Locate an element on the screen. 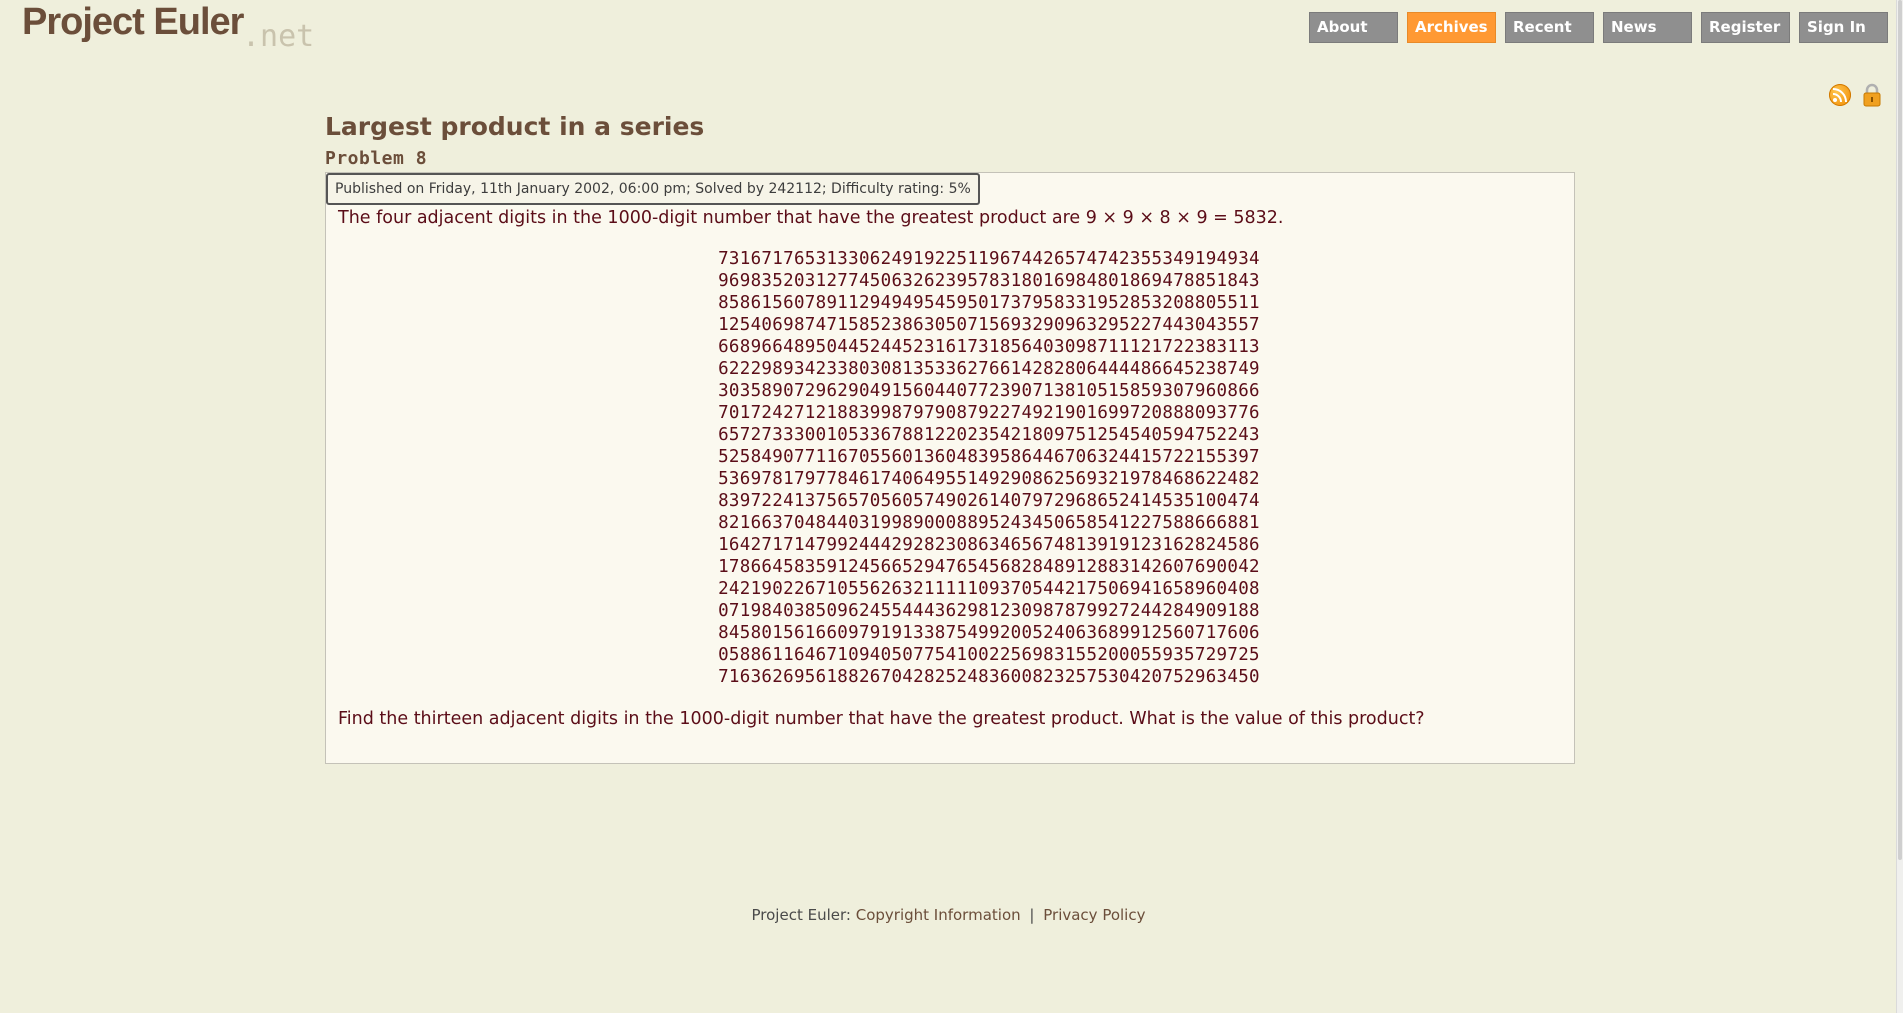  nav-recent: Recent is located at coordinates (1549, 27).